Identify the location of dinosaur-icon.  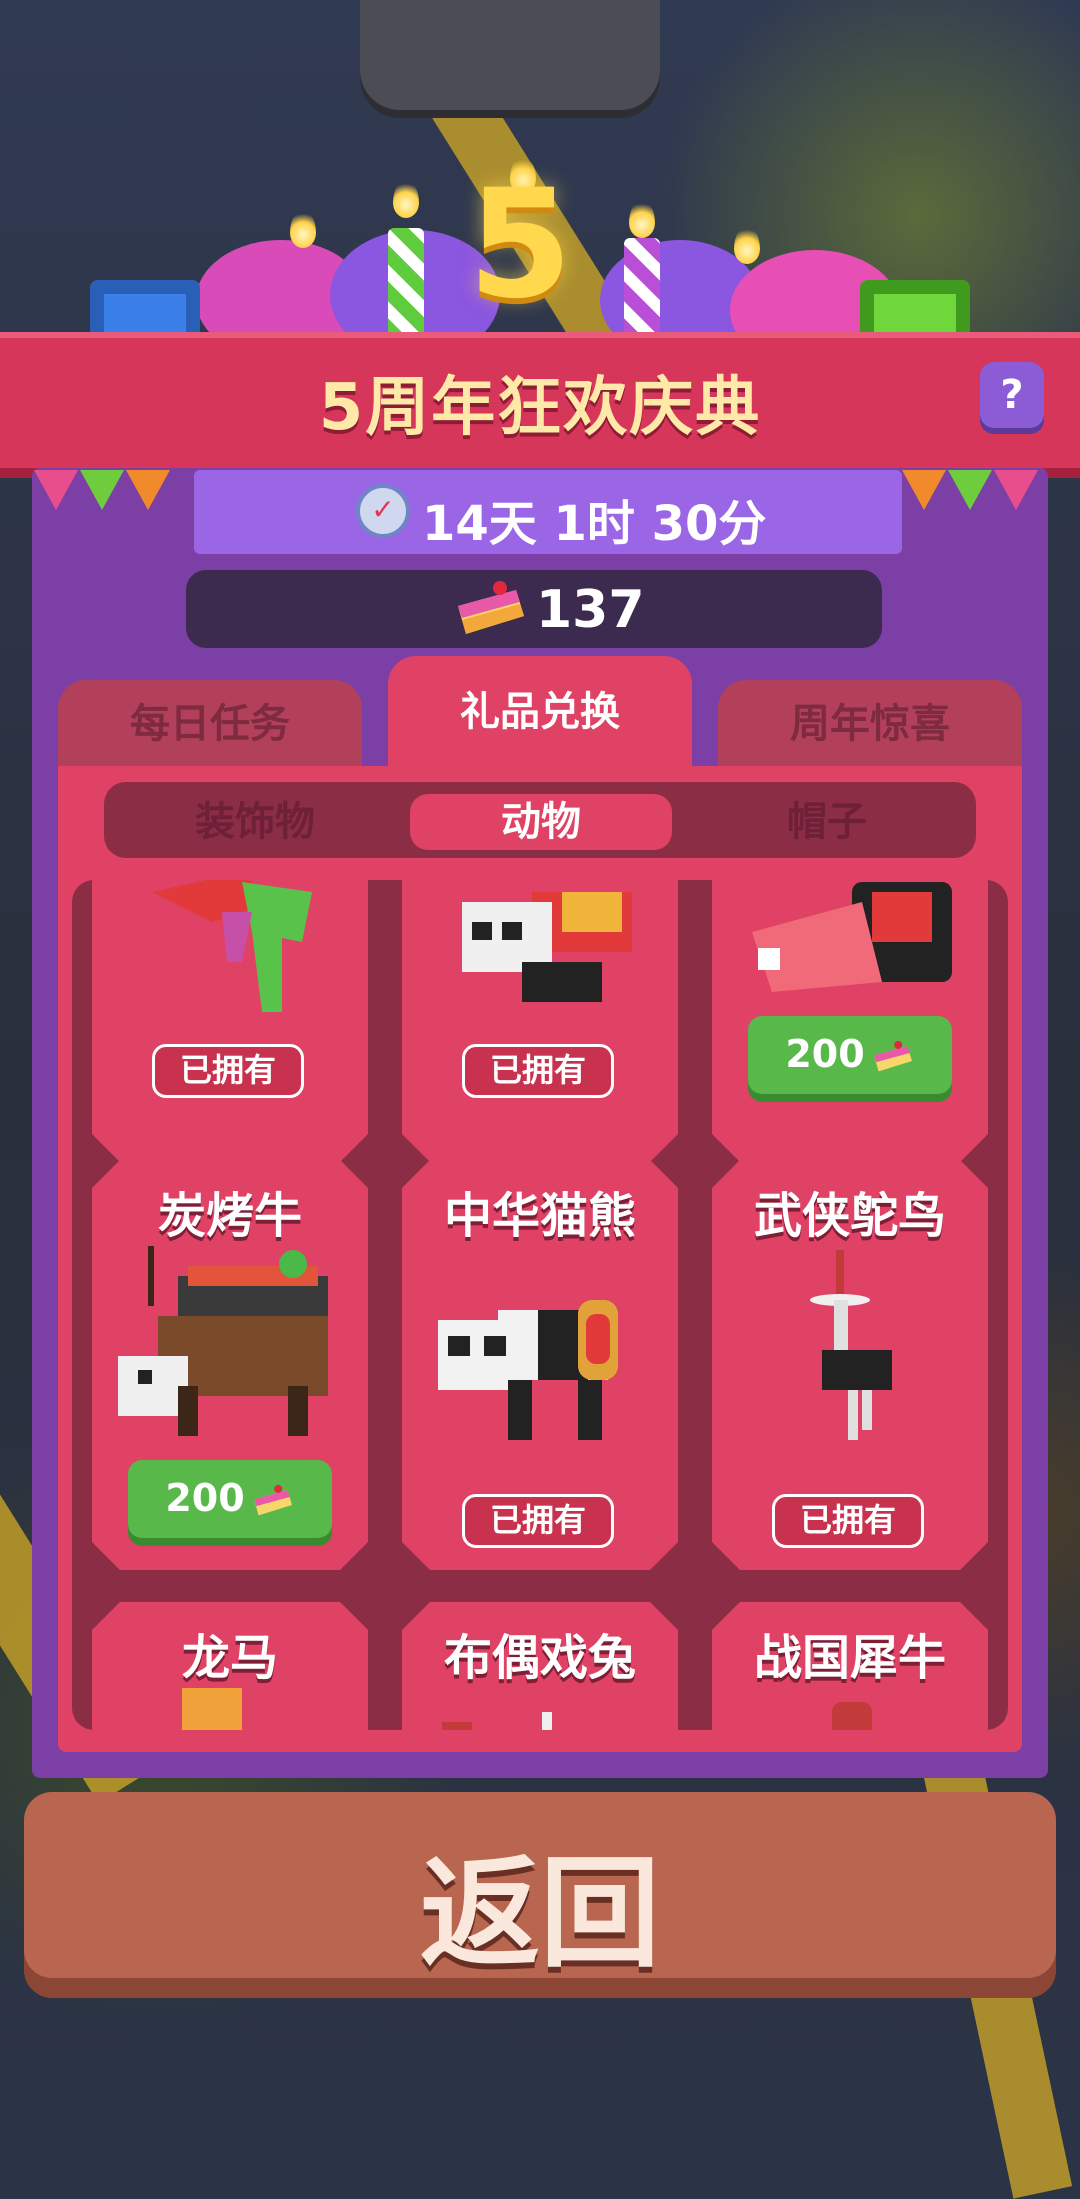
(232, 946).